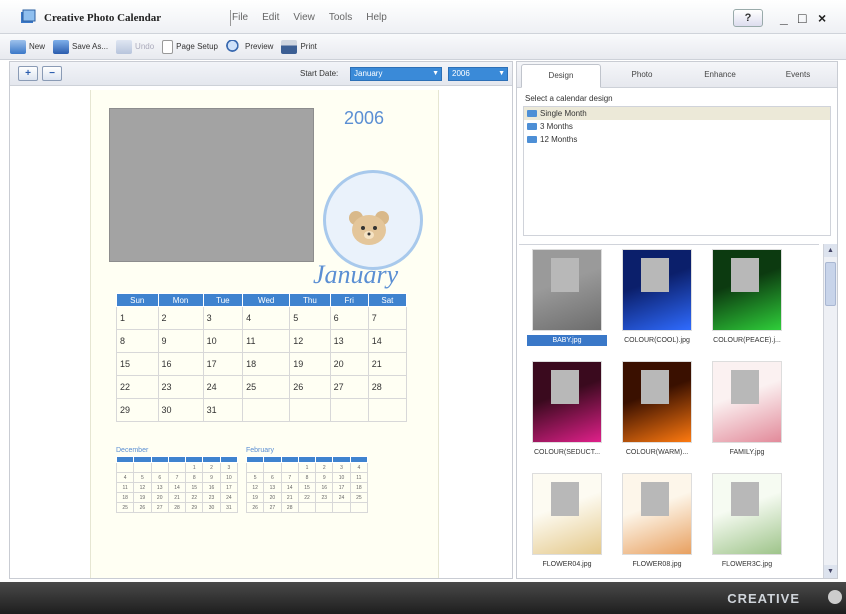  I want to click on day-cell: 11, so click(266, 341).